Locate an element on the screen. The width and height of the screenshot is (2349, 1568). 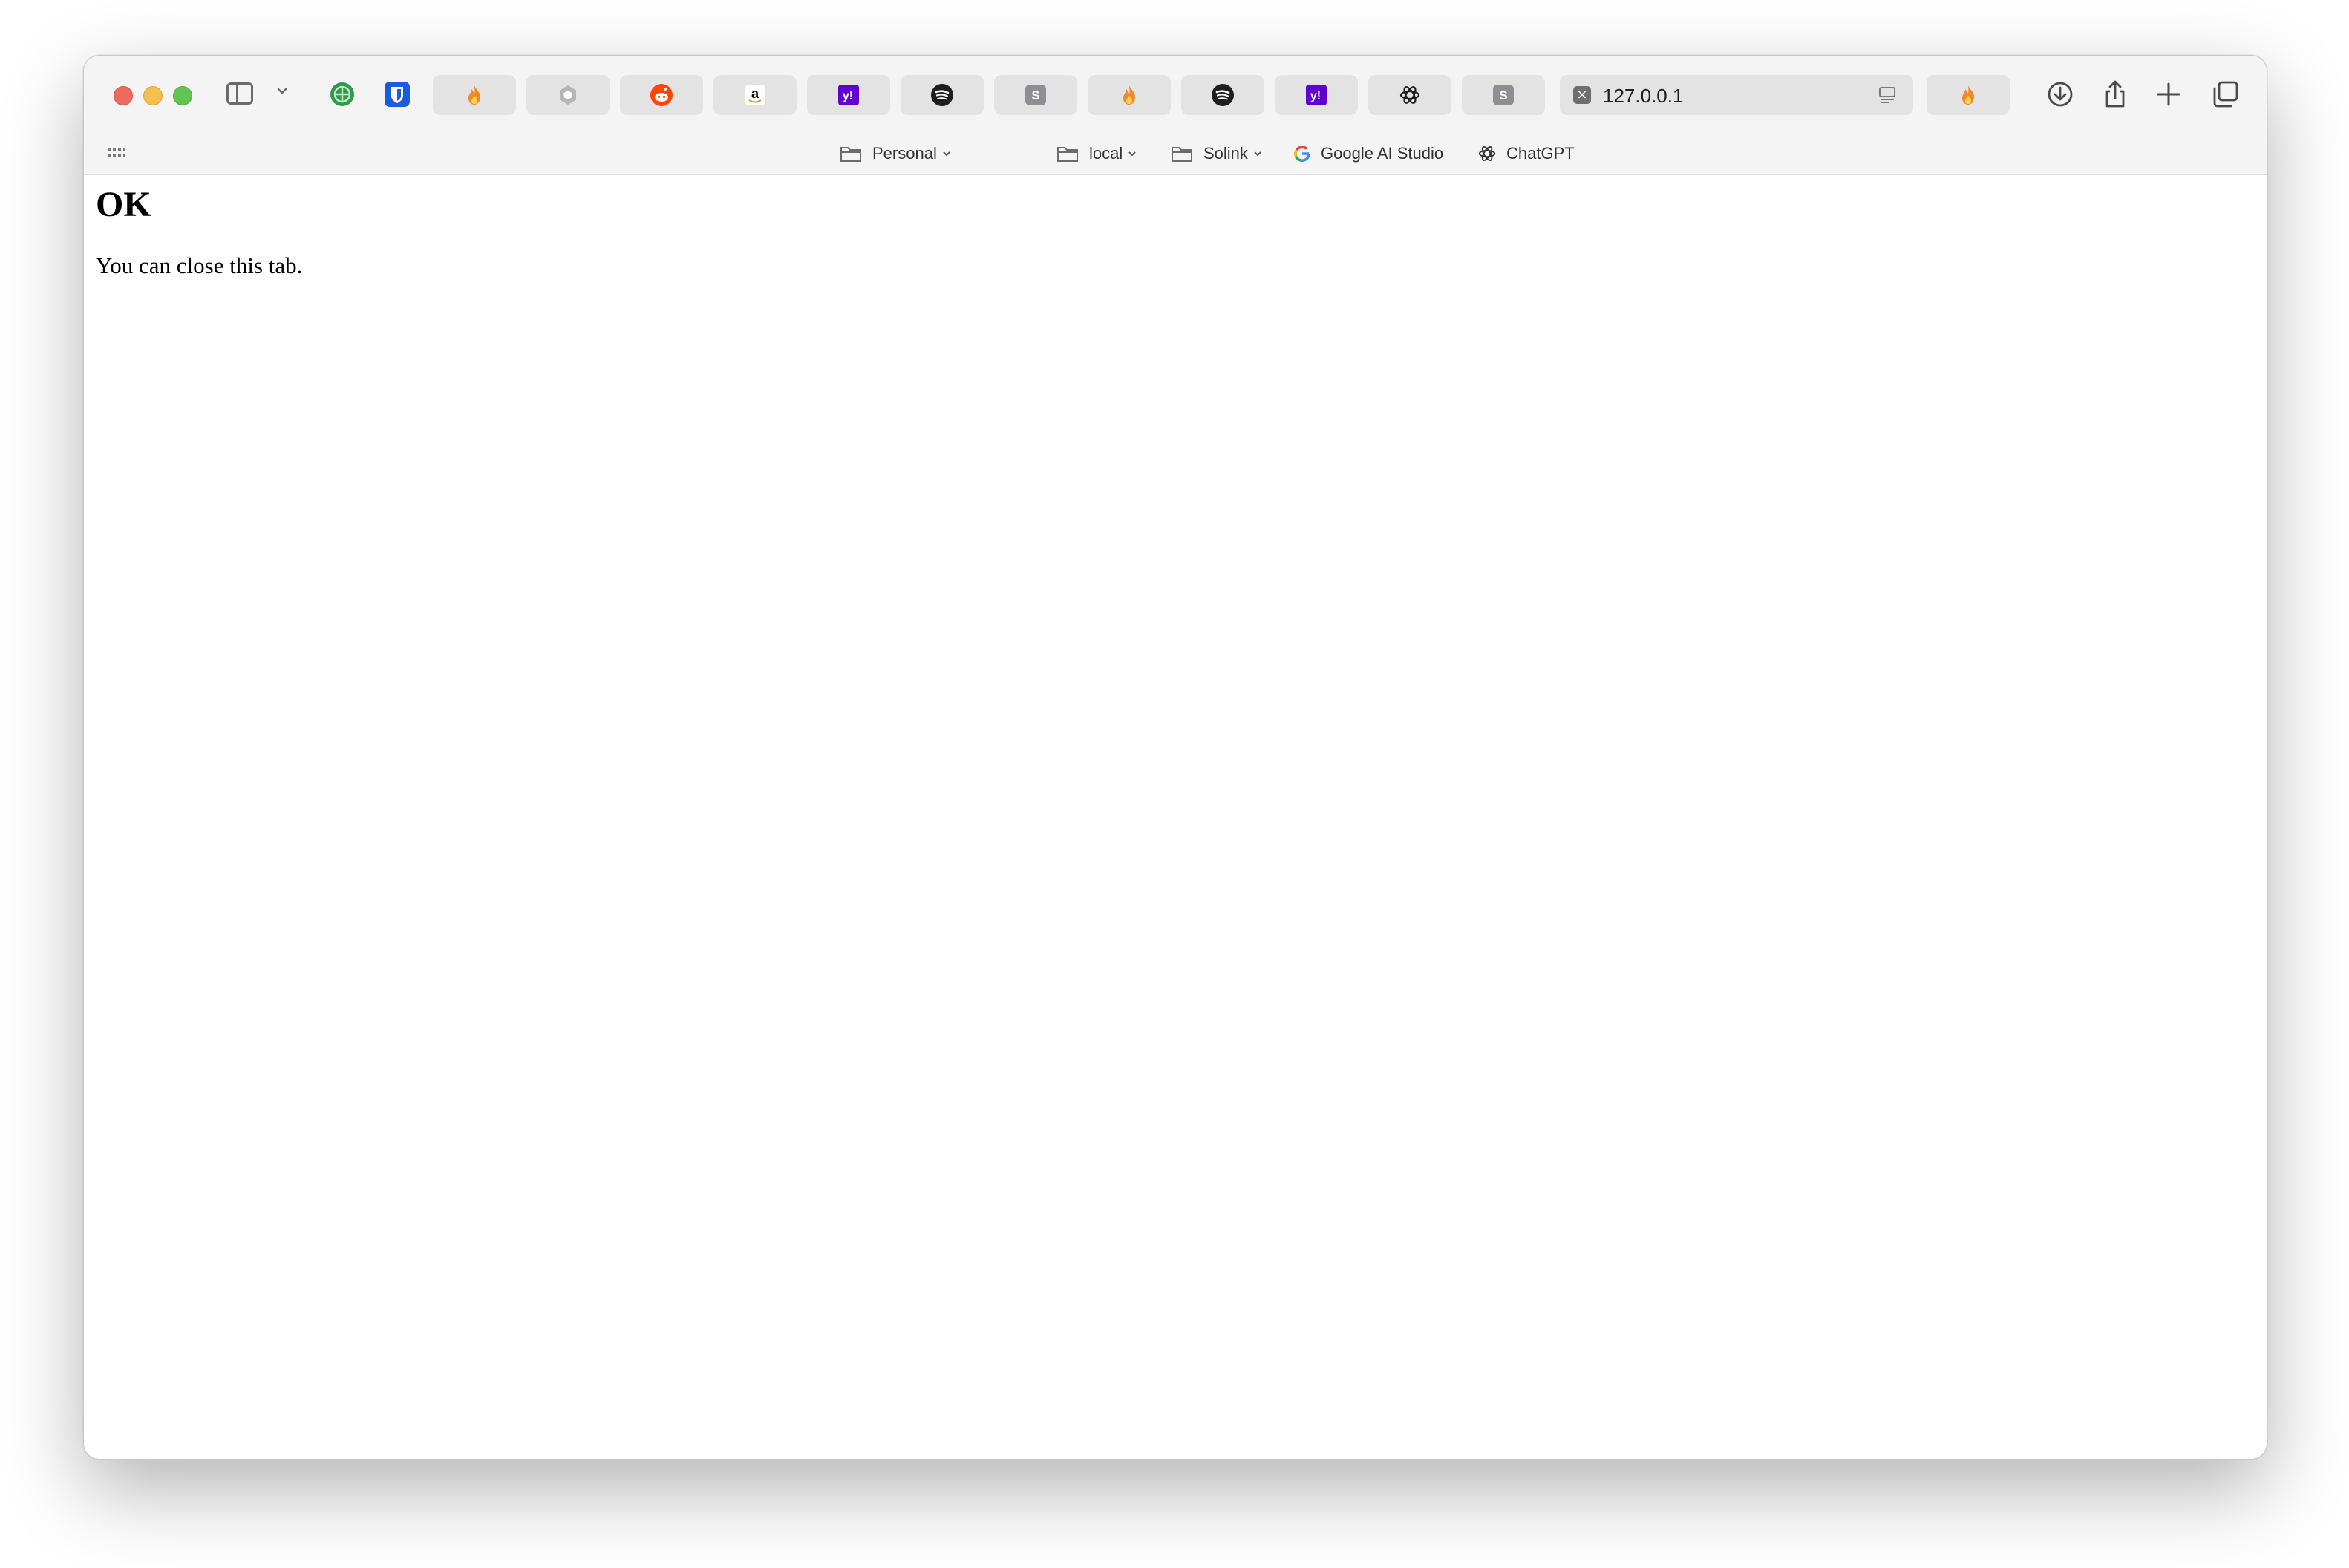
svg-text: a is located at coordinates (755, 93).